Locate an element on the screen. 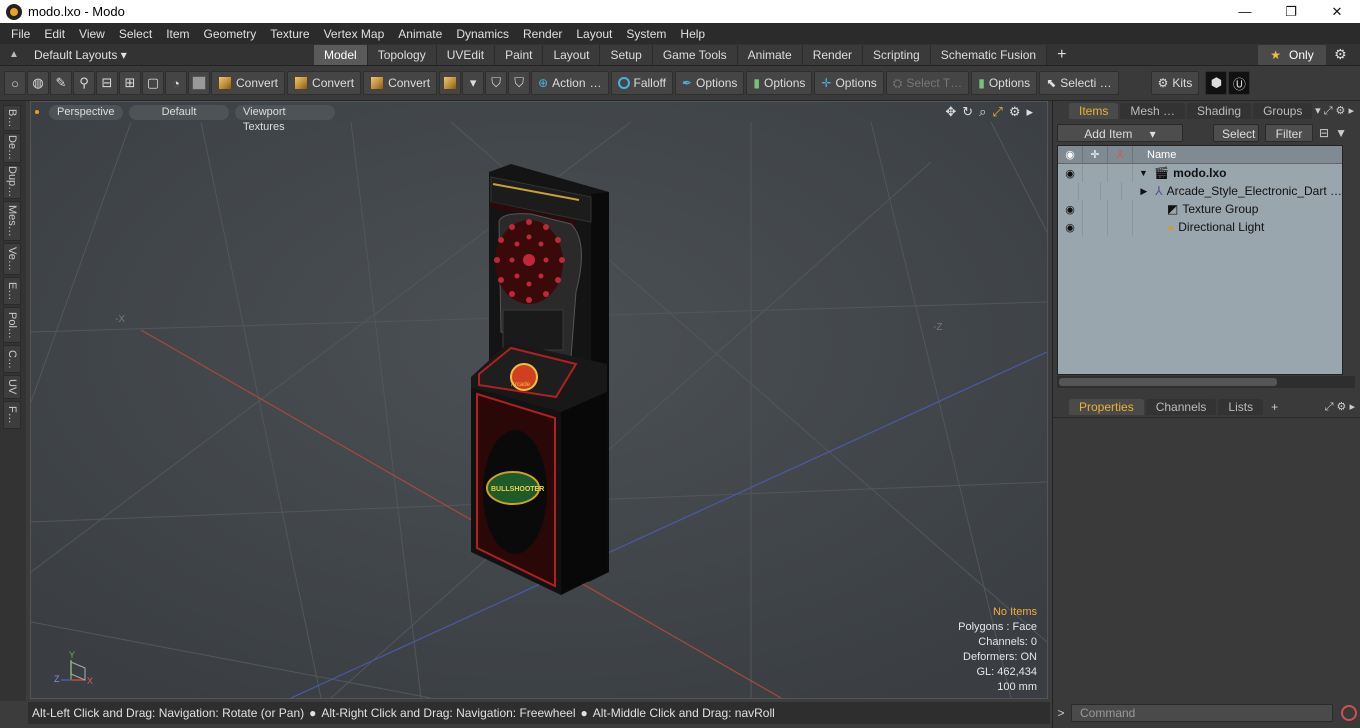  tab-layout: Layout is located at coordinates (572, 54).